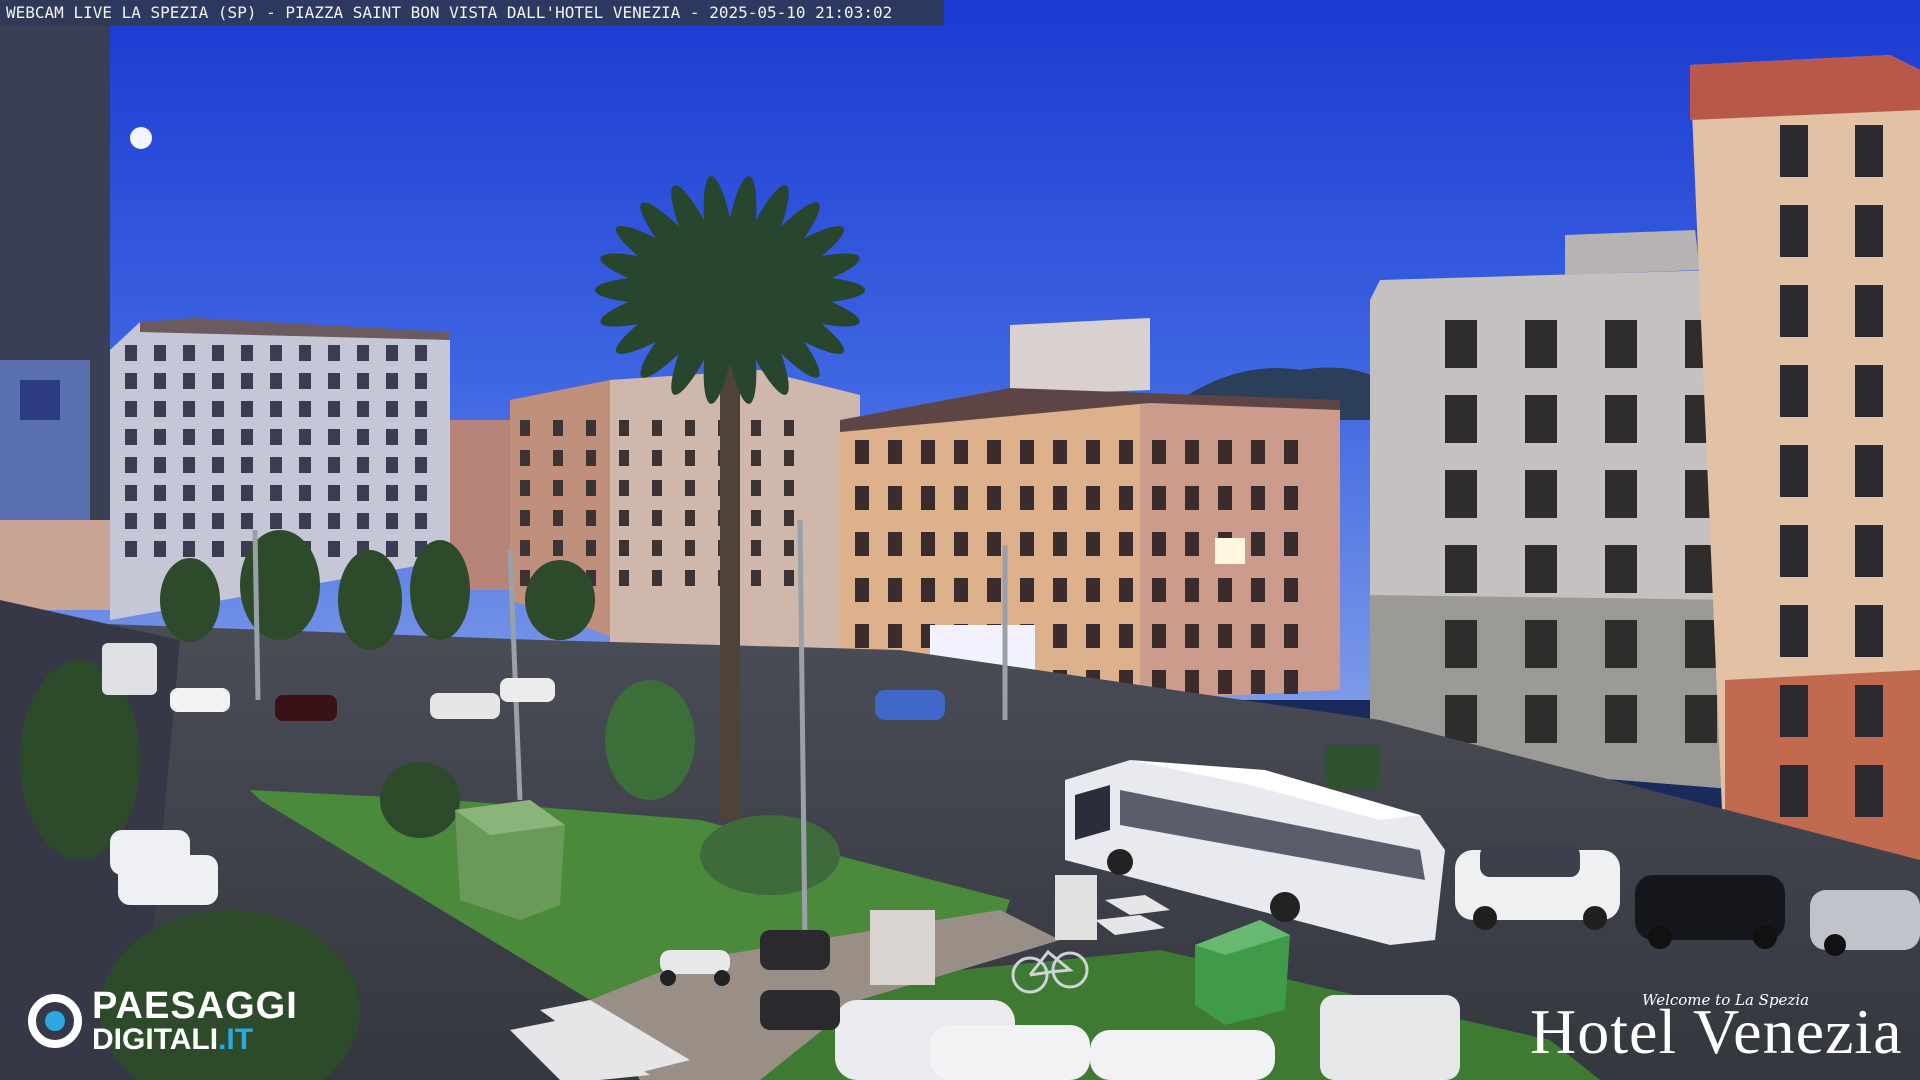 This screenshot has height=1080, width=1920. What do you see at coordinates (1716, 1026) in the screenshot?
I see `hotel-venezia-logo: Hotel Venezia Welcome to La Spezia` at bounding box center [1716, 1026].